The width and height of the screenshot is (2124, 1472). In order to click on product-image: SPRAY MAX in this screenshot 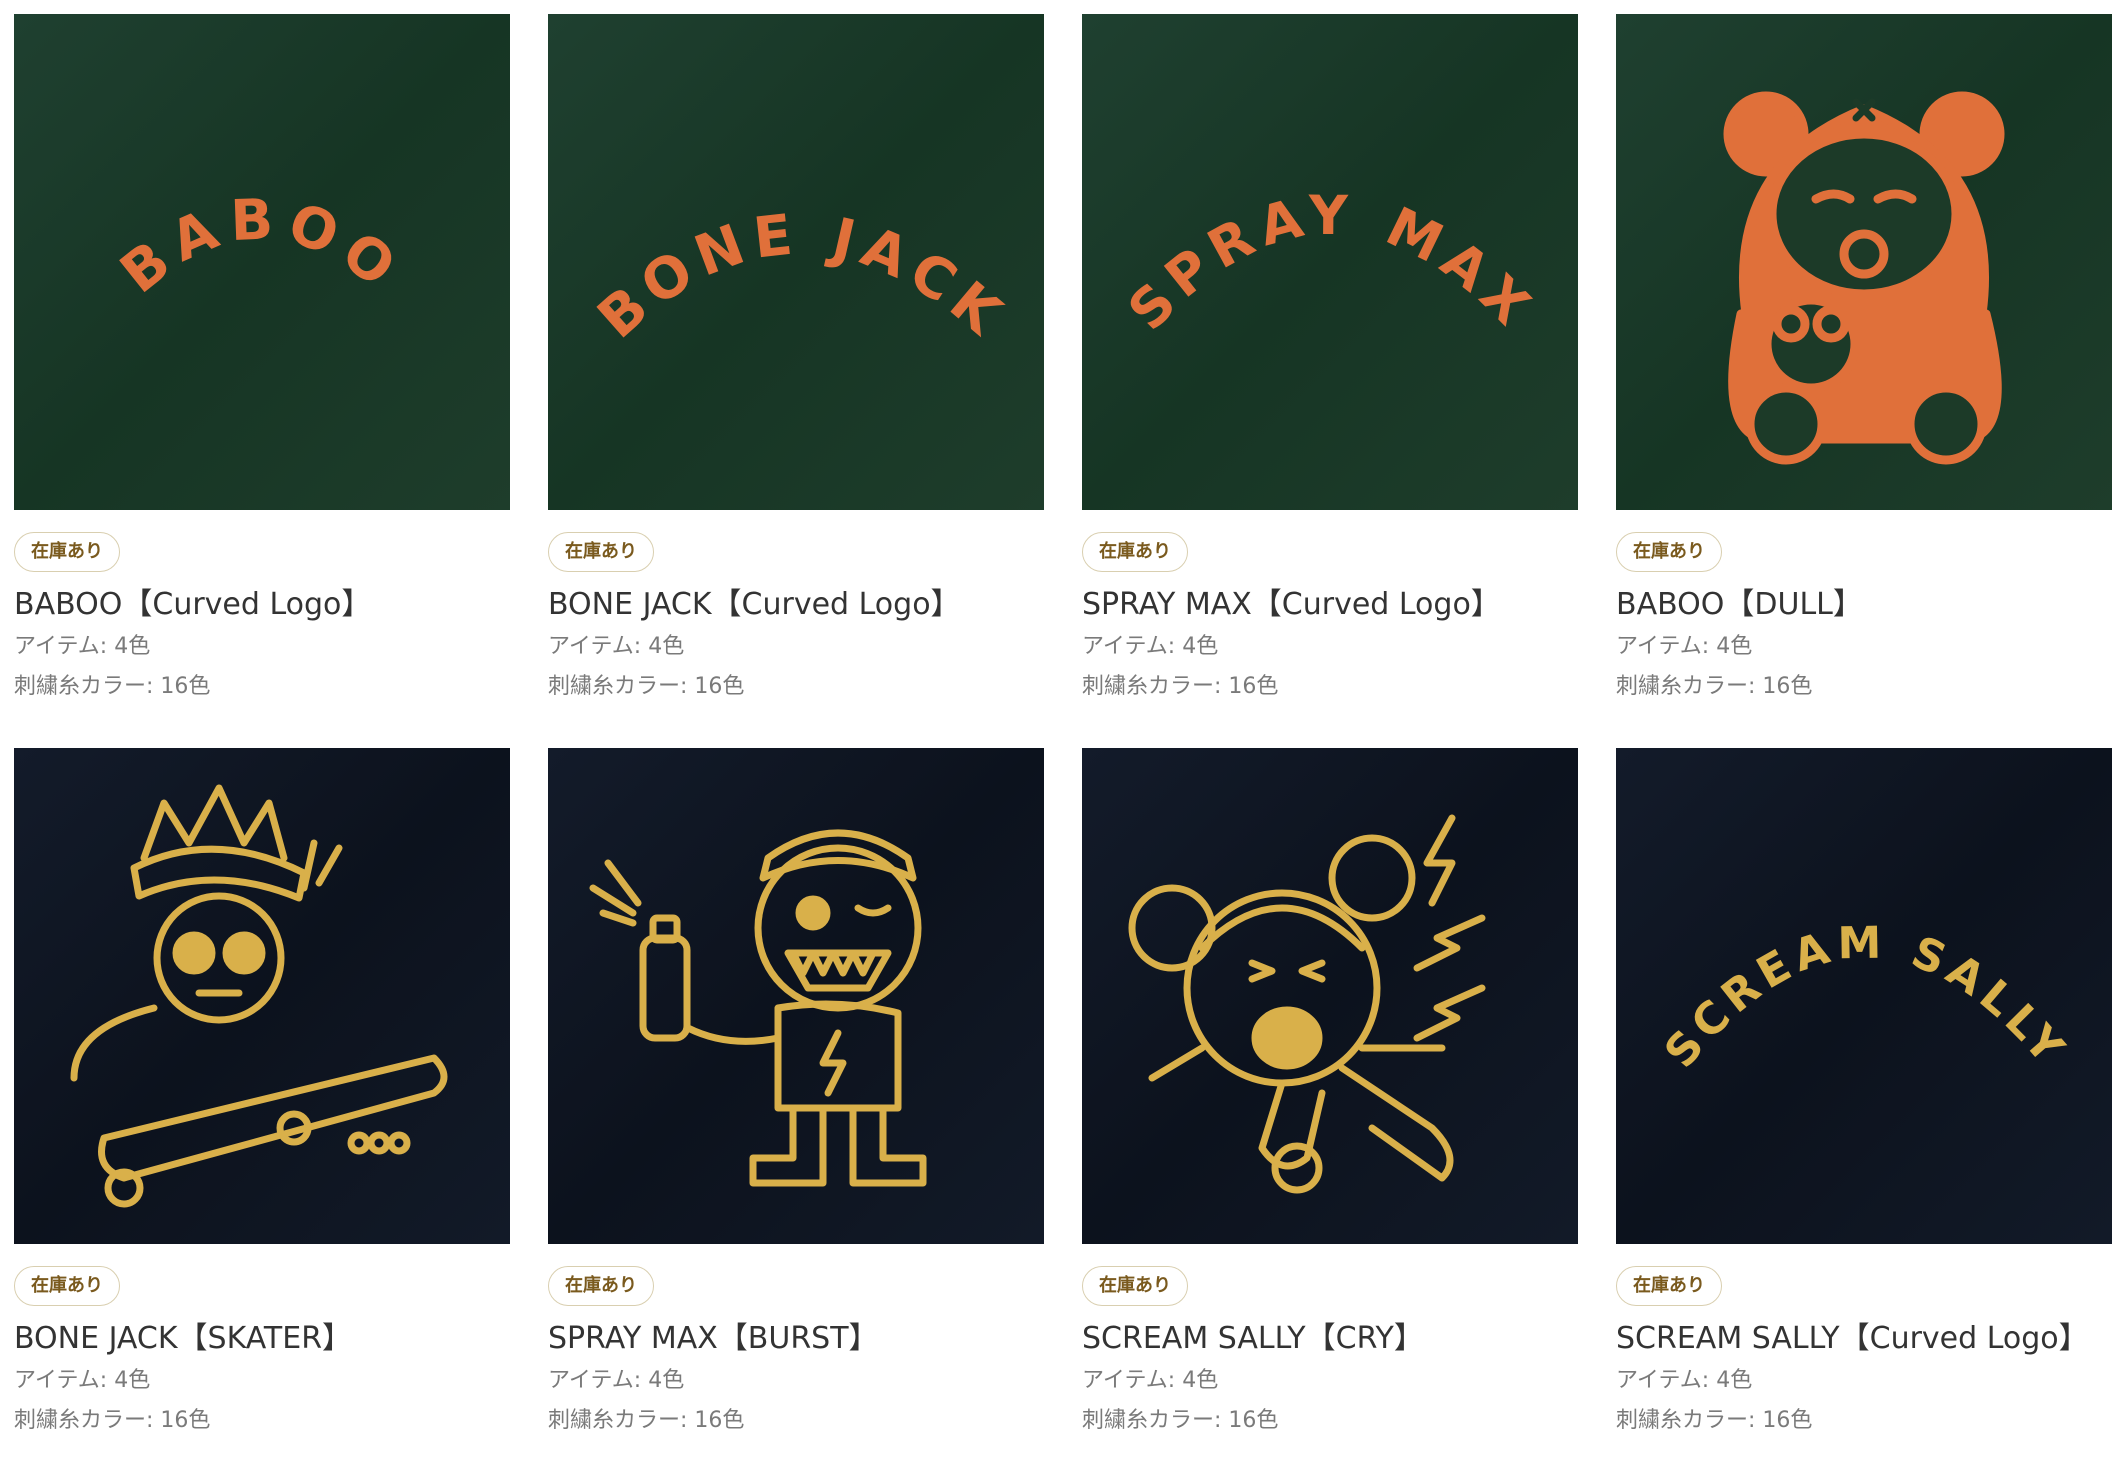, I will do `click(1330, 262)`.